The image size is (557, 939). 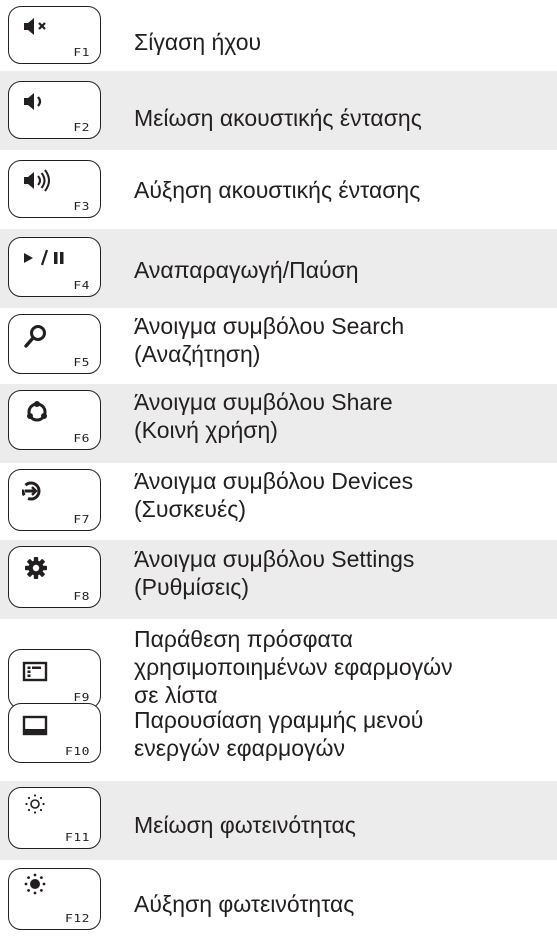 What do you see at coordinates (37, 411) in the screenshot?
I see `share-icon` at bounding box center [37, 411].